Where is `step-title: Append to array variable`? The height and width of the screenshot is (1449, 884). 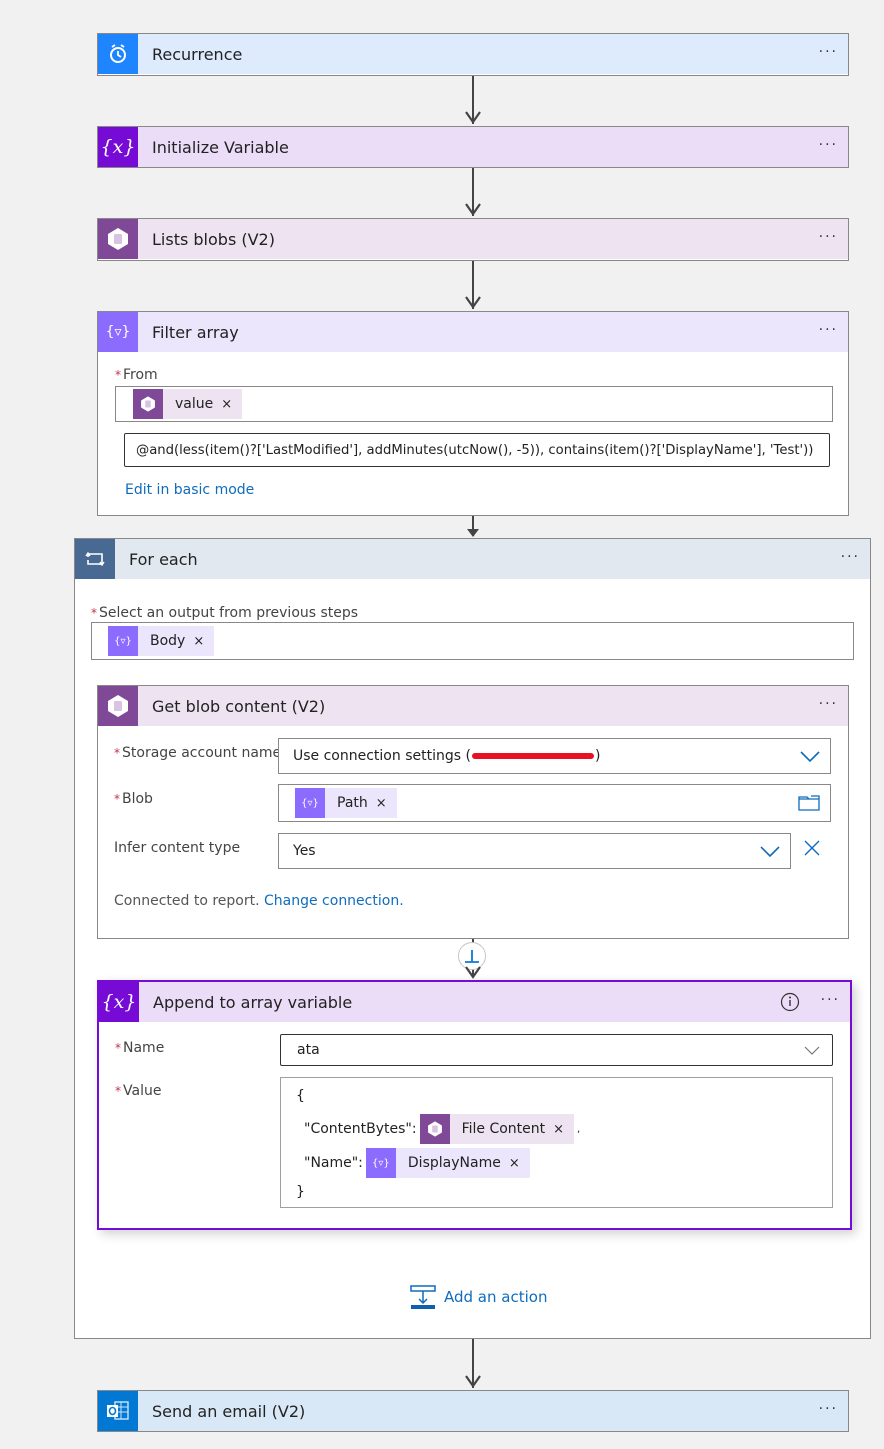
step-title: Append to array variable is located at coordinates (253, 1002).